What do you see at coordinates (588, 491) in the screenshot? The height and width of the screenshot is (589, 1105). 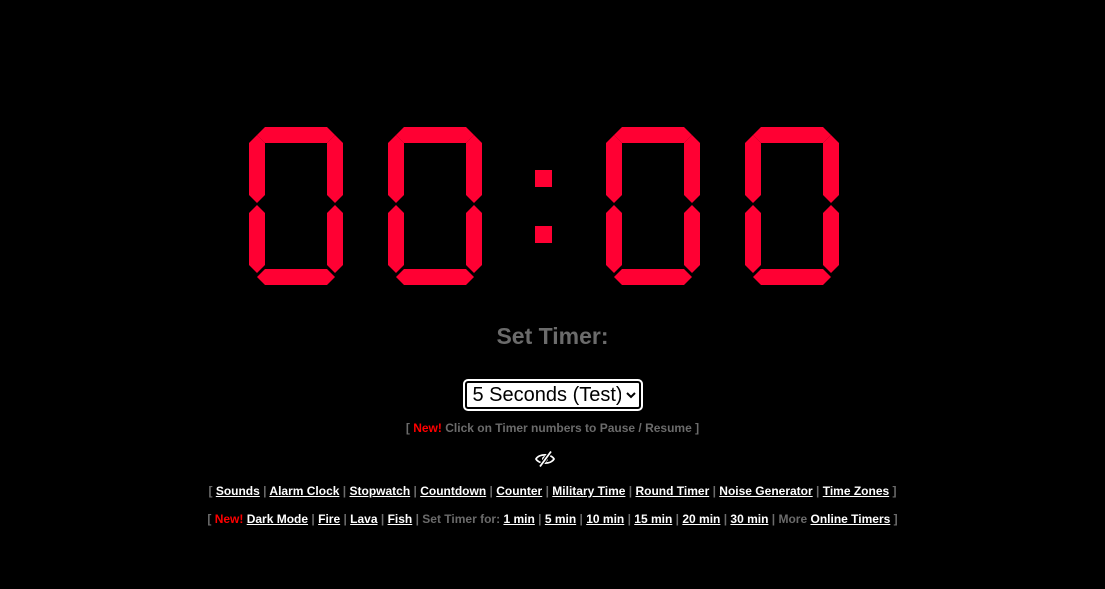 I see `nav-link-military-time: Military Time` at bounding box center [588, 491].